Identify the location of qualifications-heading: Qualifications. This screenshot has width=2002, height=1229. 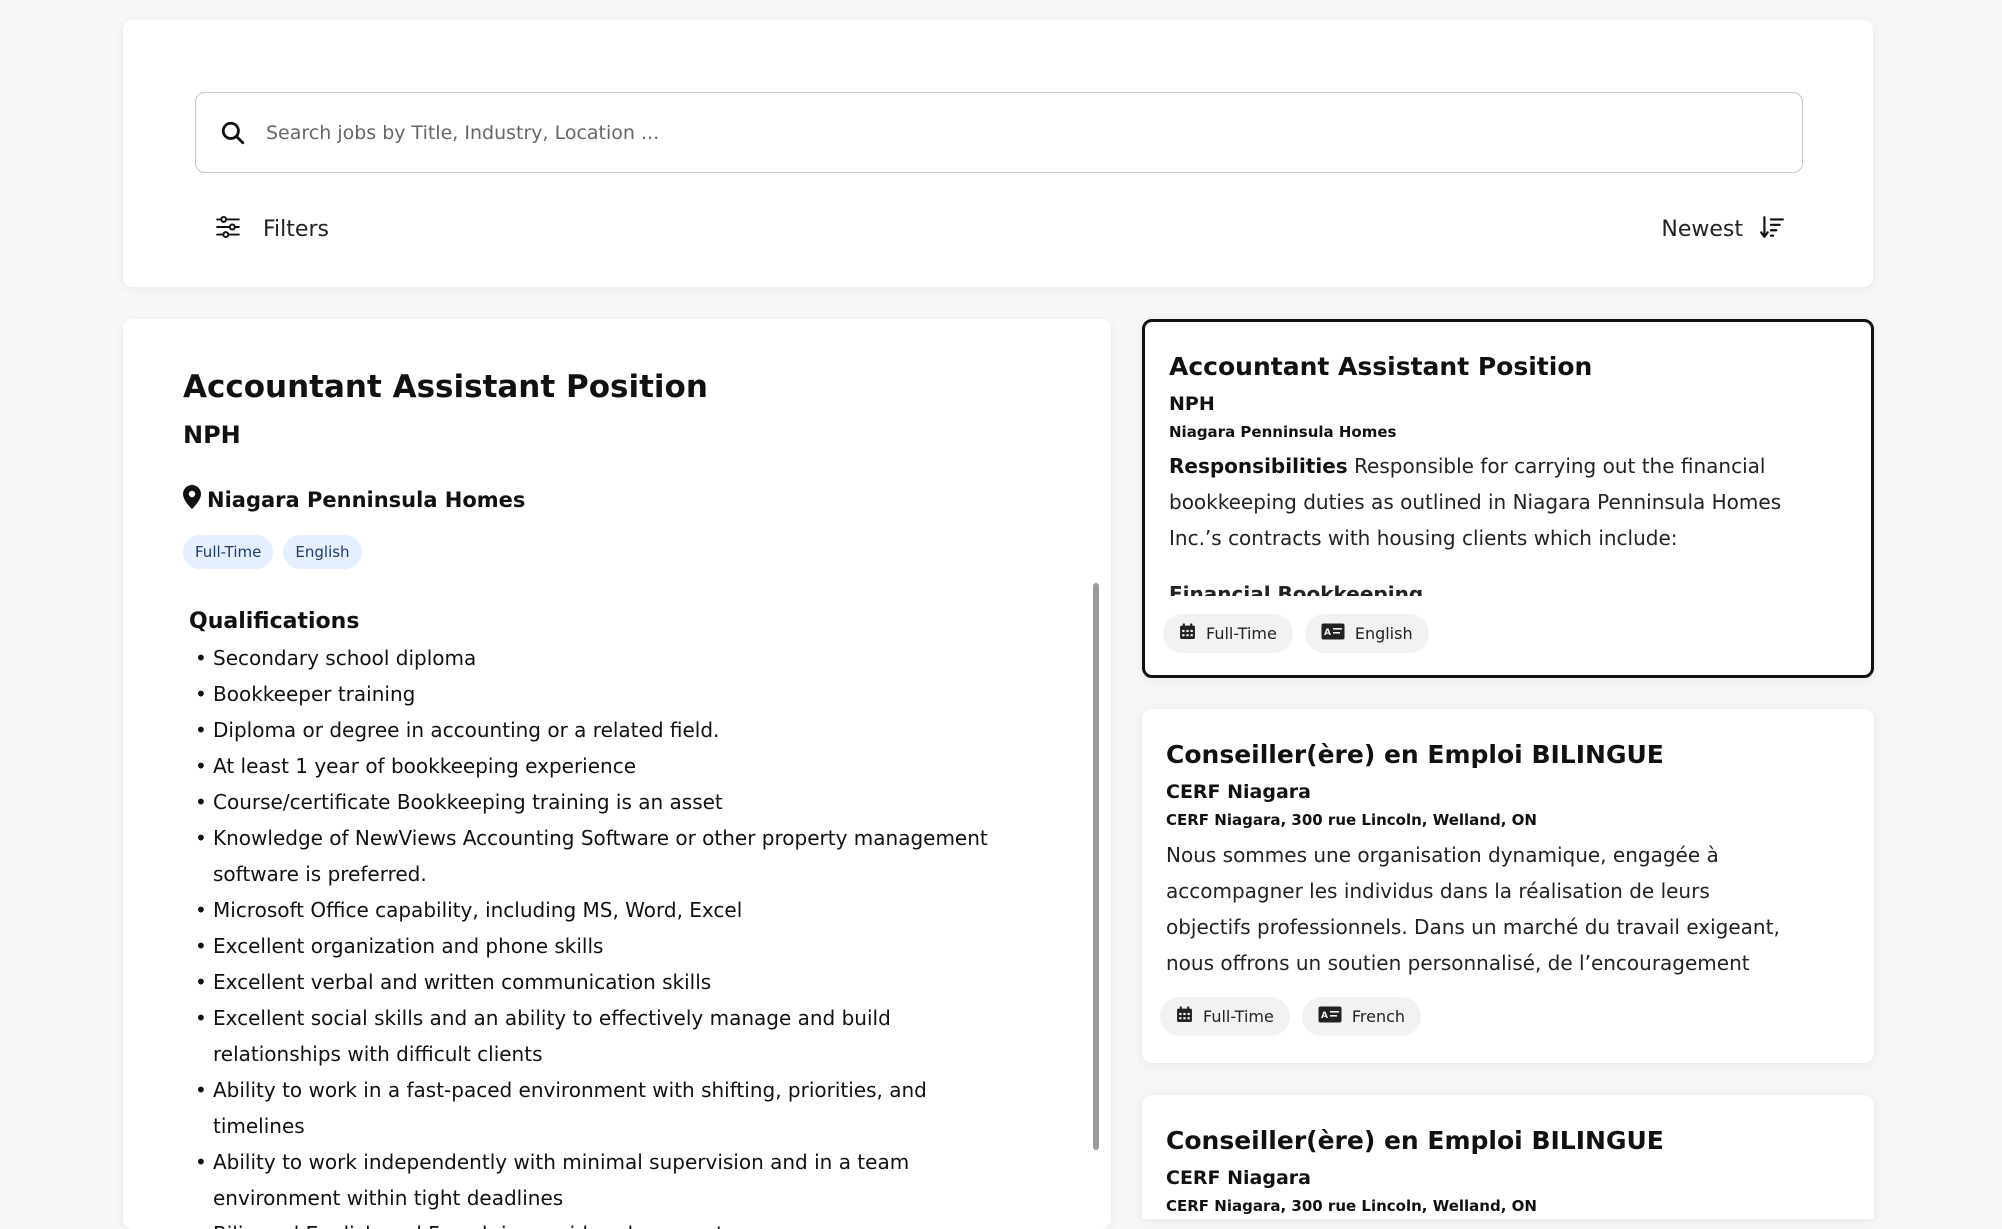
(274, 621).